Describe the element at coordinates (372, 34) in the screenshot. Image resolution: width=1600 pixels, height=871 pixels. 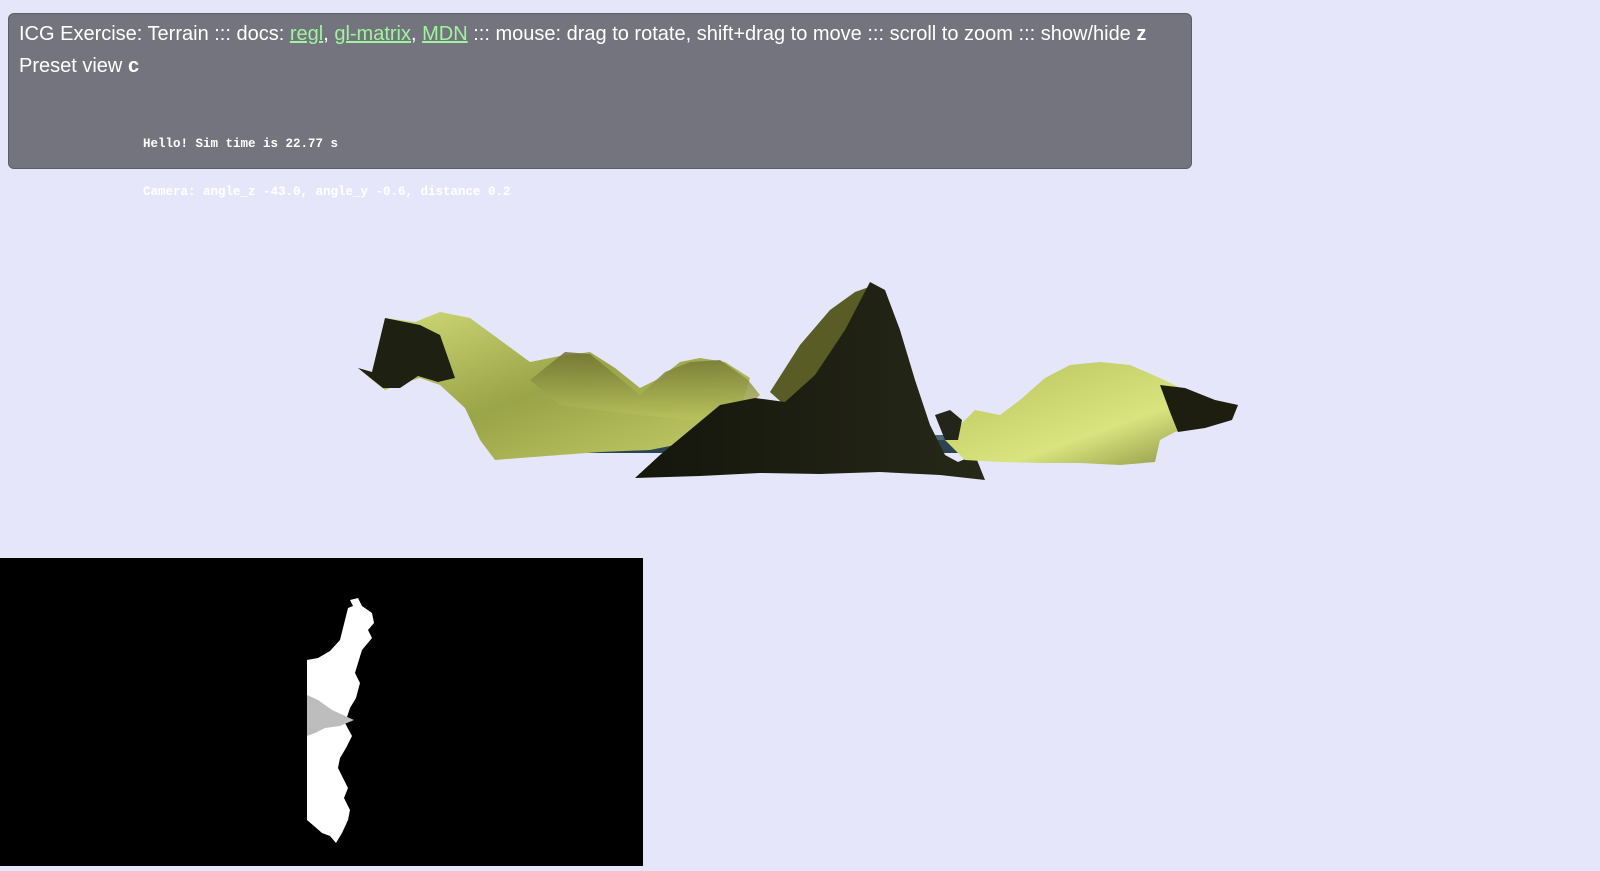
I see `link-gl-matrix: gl-matrix` at that location.